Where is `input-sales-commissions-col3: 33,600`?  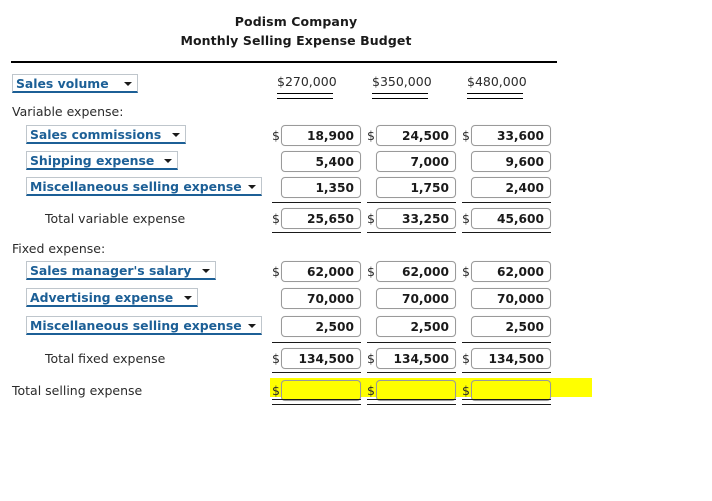
input-sales-commissions-col3: 33,600 is located at coordinates (511, 135).